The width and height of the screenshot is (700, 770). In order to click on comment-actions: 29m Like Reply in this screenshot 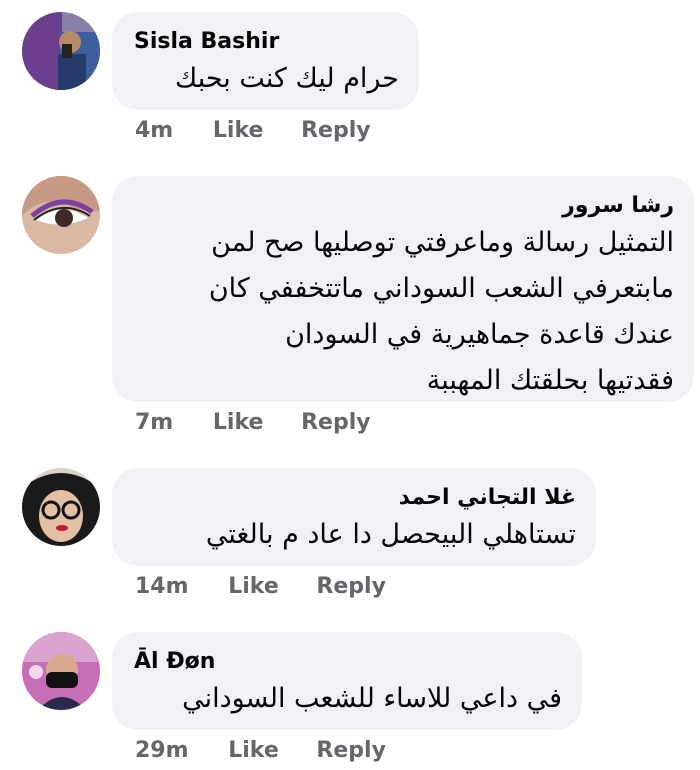, I will do `click(275, 750)`.